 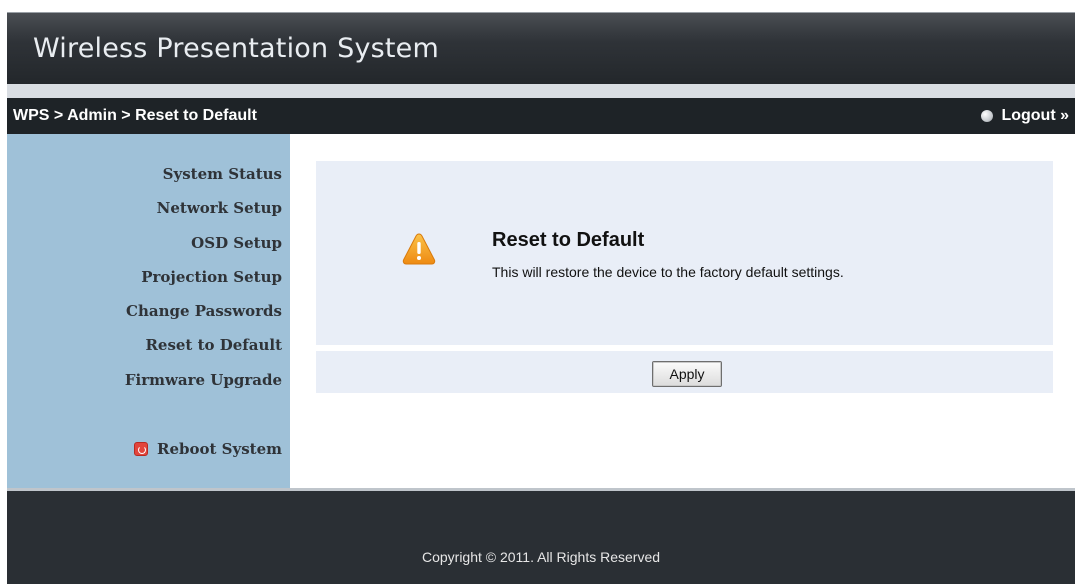 What do you see at coordinates (541, 557) in the screenshot?
I see `copyright-text: Copyright © 2011. All Rights Reserved` at bounding box center [541, 557].